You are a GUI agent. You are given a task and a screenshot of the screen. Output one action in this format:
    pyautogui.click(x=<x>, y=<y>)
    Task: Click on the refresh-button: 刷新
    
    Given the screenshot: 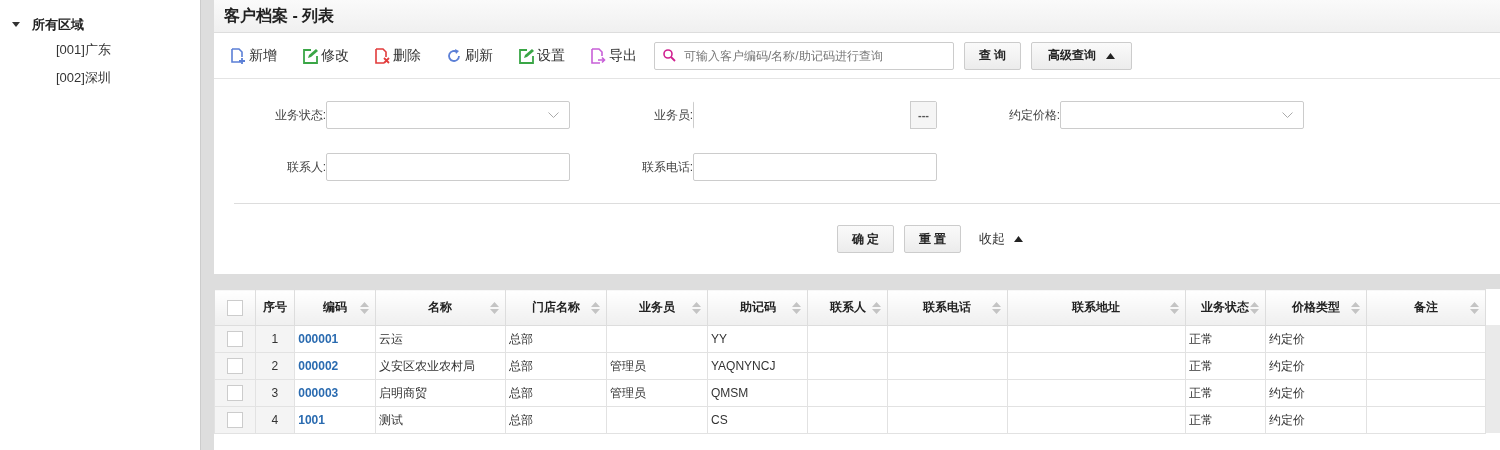 What is the action you would take?
    pyautogui.click(x=469, y=55)
    